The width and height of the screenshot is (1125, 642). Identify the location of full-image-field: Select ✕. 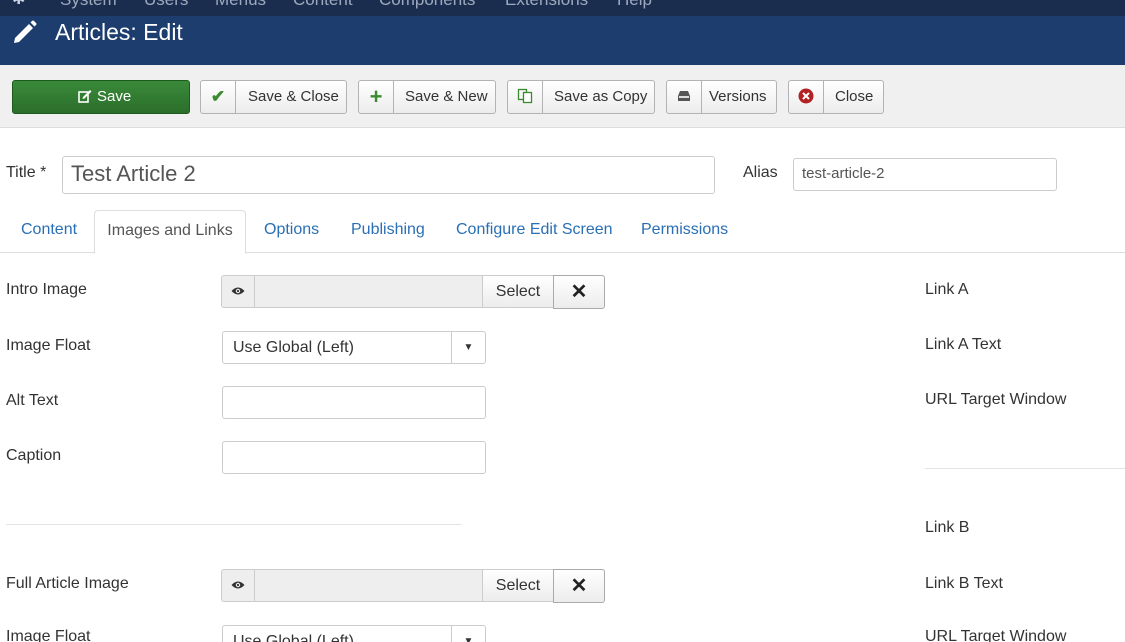
(413, 586).